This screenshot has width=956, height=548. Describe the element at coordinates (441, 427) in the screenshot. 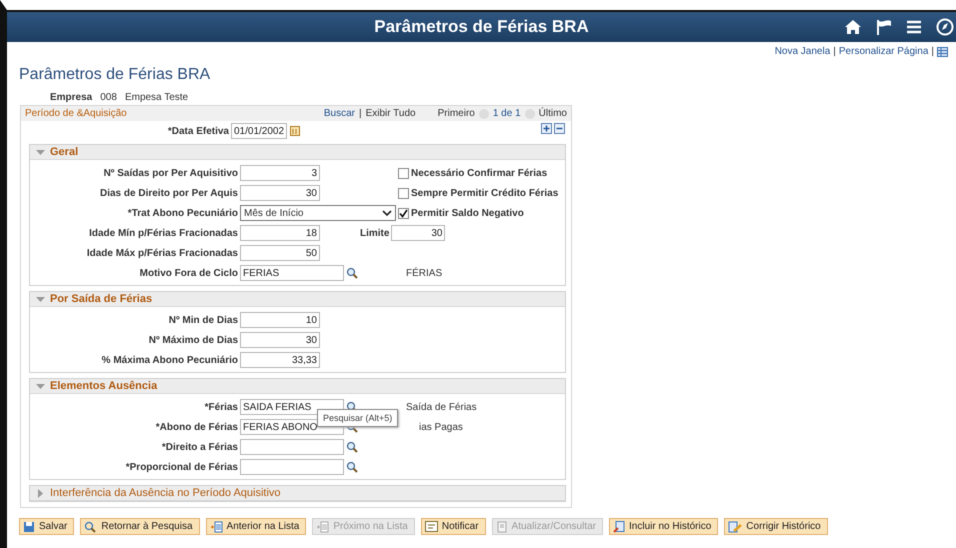

I see `field-description: ias Pagas` at that location.